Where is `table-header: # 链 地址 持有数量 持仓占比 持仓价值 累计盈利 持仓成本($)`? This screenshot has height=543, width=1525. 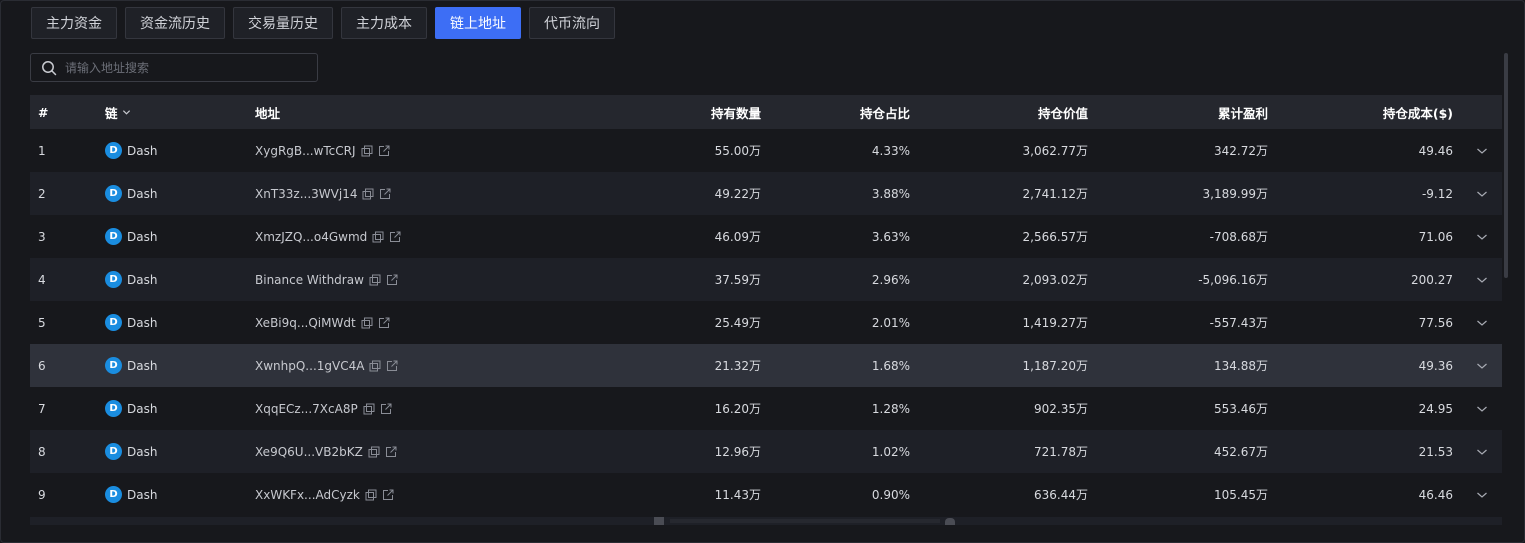 table-header: # 链 地址 持有数量 持仓占比 持仓价值 累计盈利 持仓成本($) is located at coordinates (766, 112).